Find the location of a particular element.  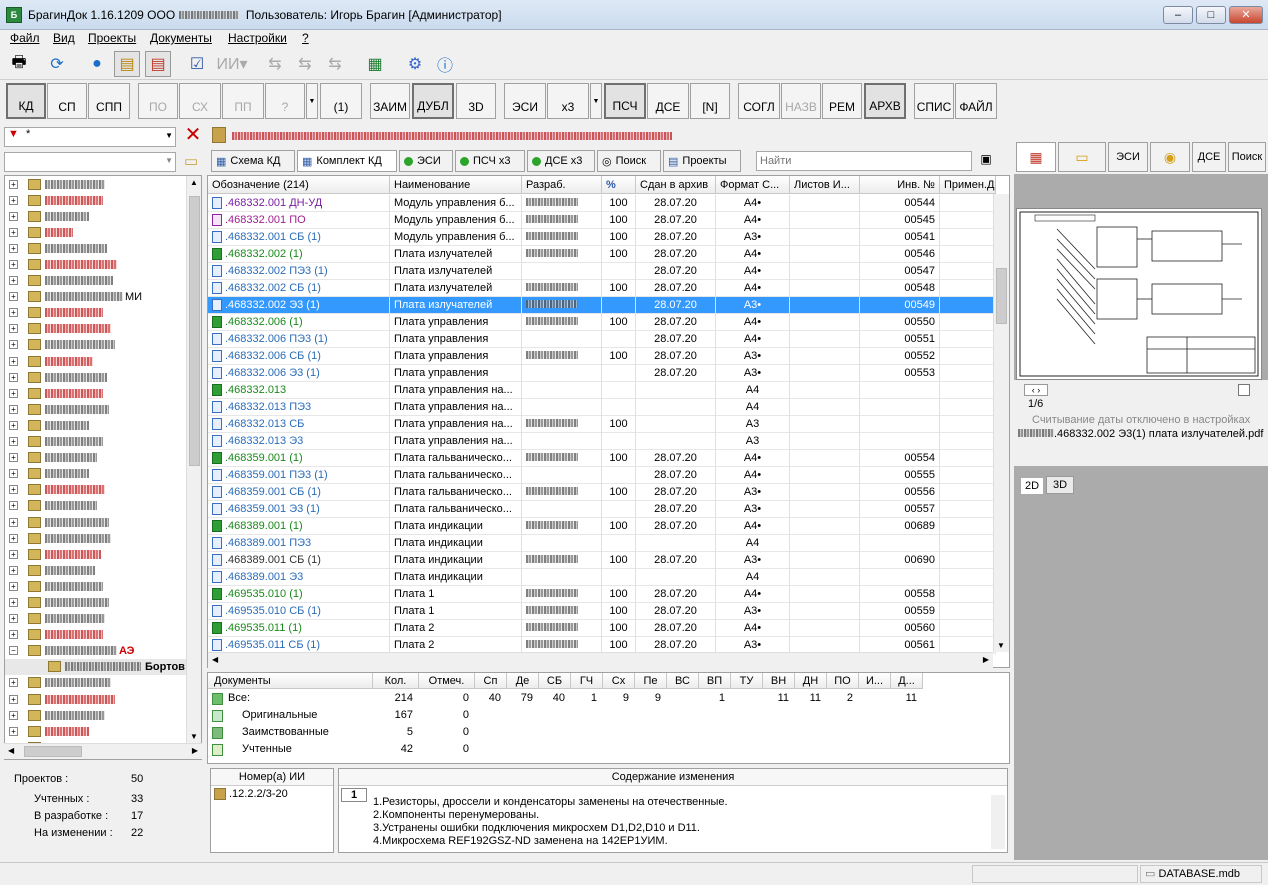

dse-button: ДСЕ is located at coordinates (668, 101).